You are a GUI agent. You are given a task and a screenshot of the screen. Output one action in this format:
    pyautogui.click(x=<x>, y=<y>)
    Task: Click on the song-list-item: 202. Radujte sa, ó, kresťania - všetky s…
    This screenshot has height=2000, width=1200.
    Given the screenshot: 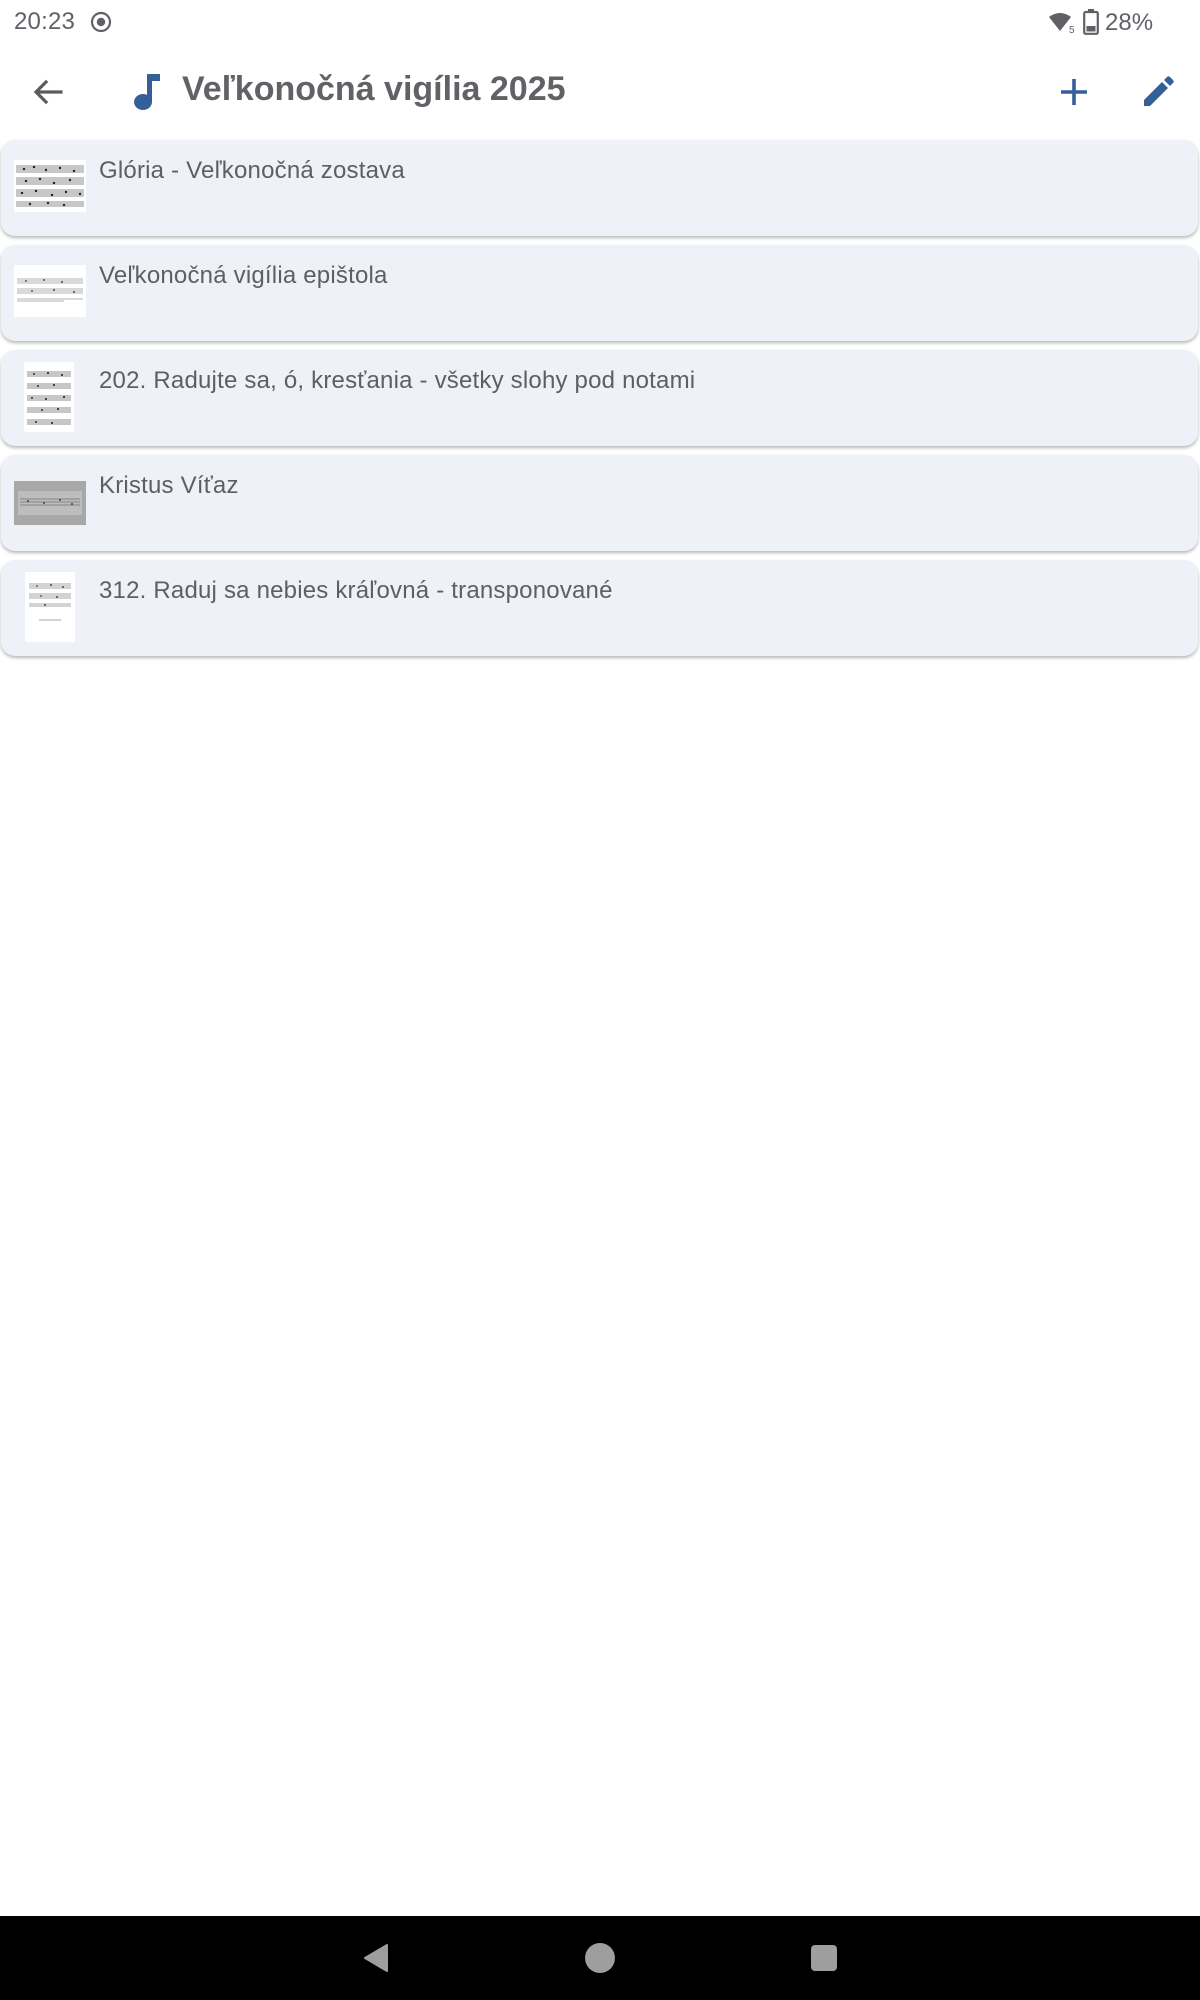 What is the action you would take?
    pyautogui.click(x=599, y=398)
    